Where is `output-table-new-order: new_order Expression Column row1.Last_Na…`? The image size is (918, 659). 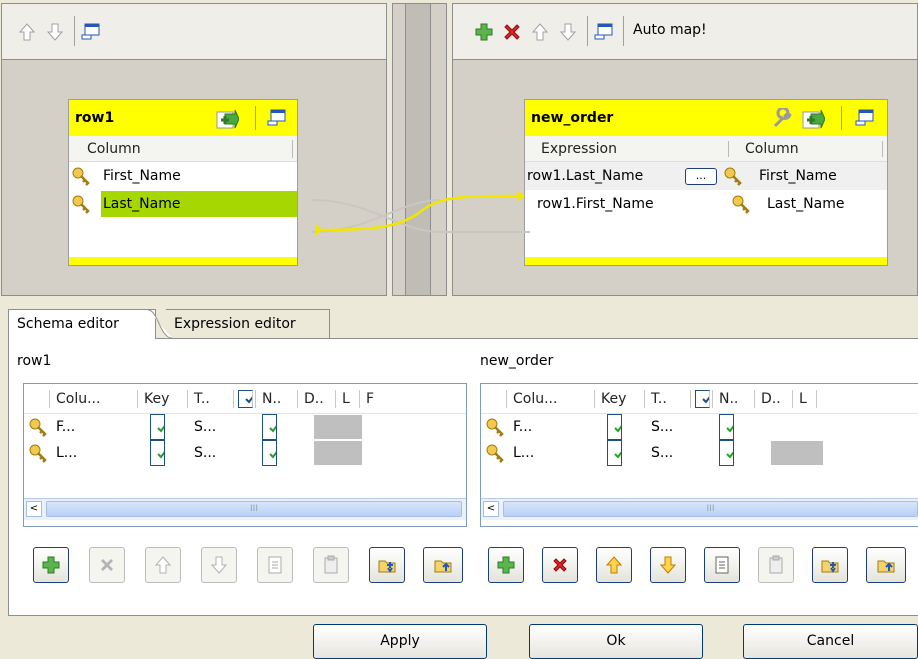 output-table-new-order: new_order Expression Column row1.Last_Na… is located at coordinates (706, 182).